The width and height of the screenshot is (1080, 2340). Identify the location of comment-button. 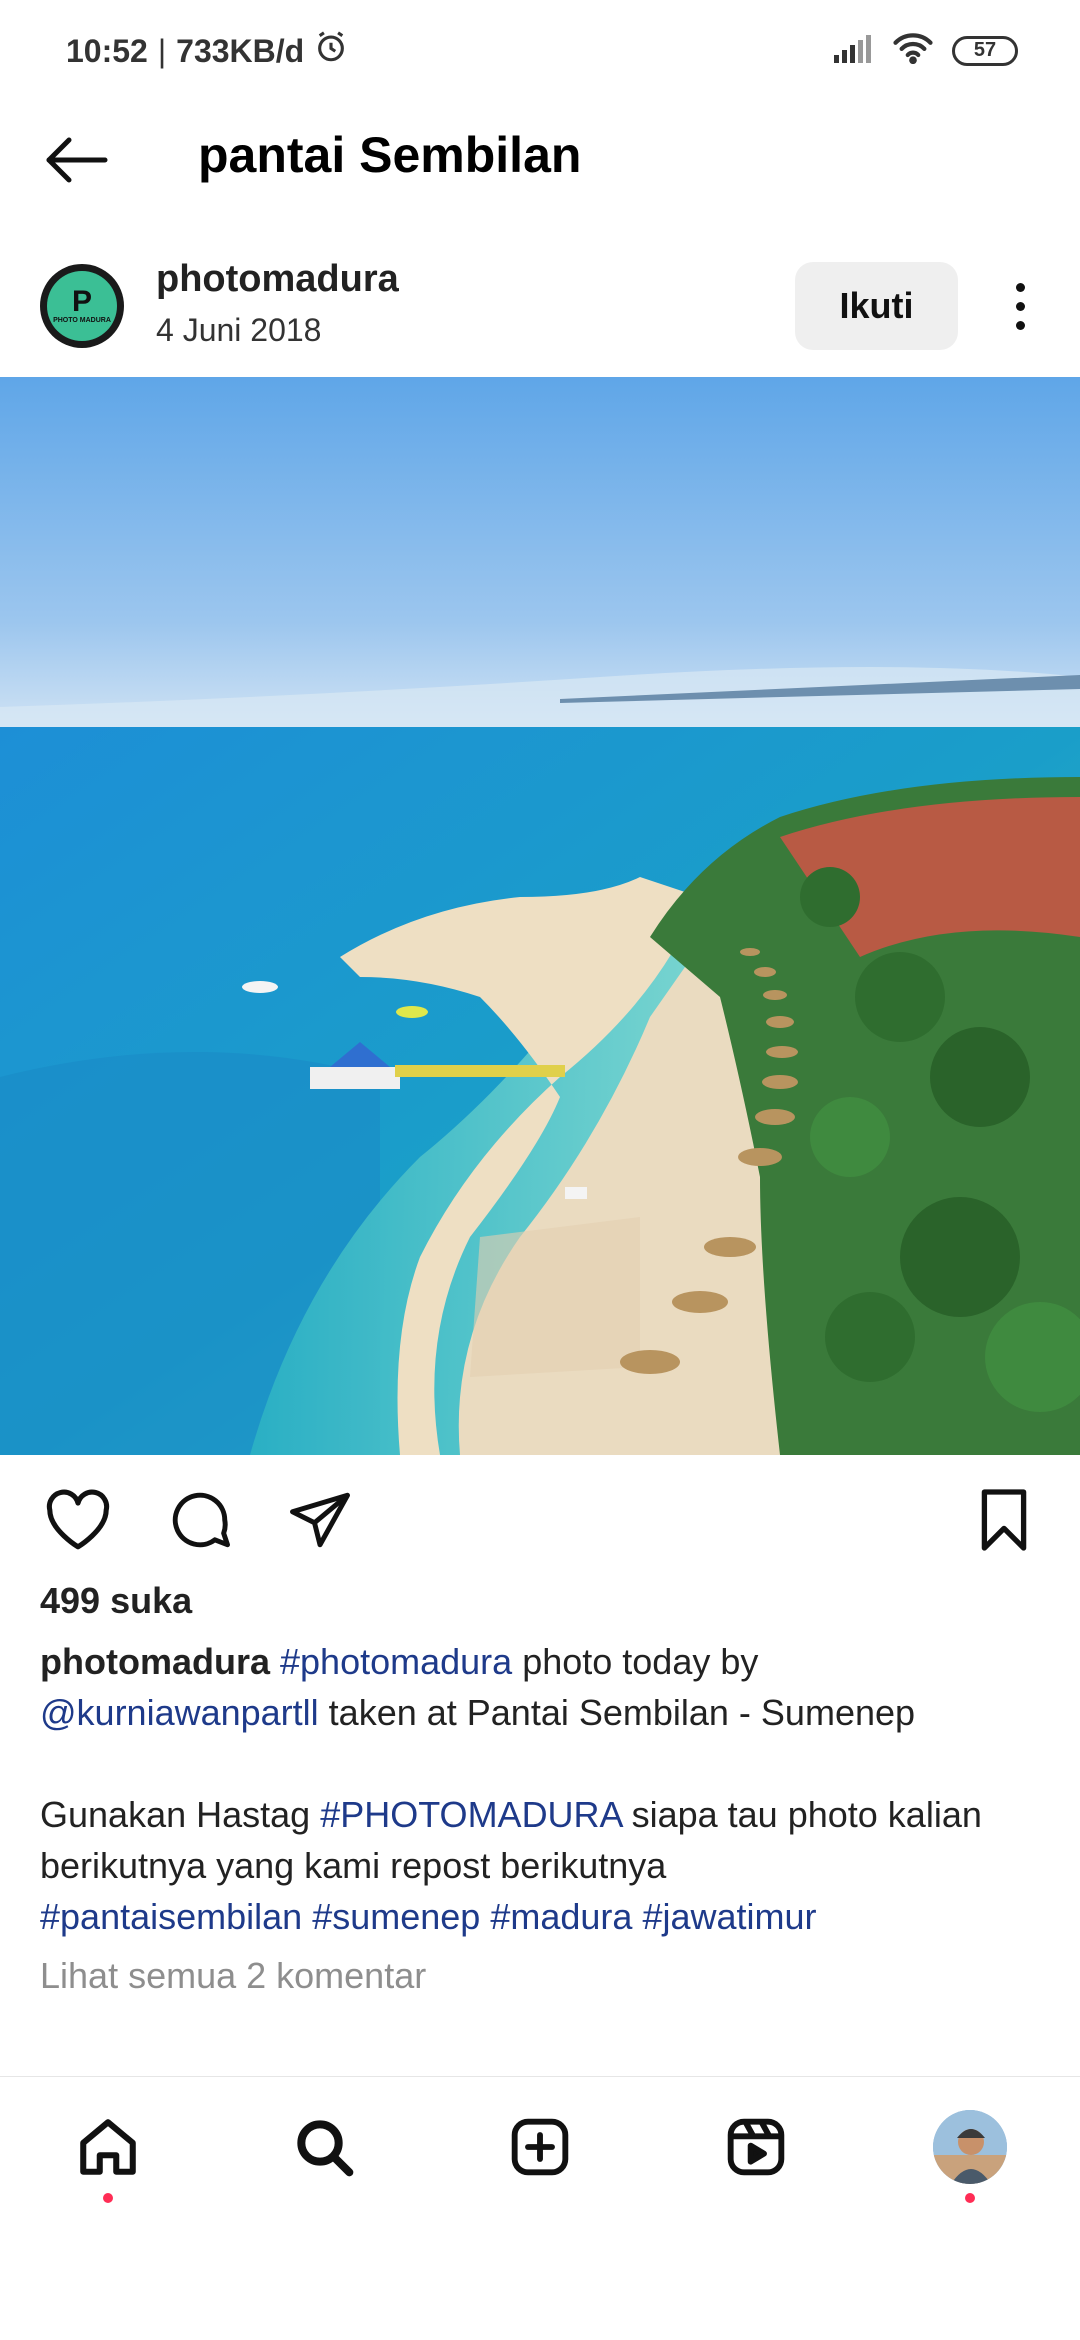
(200, 1520).